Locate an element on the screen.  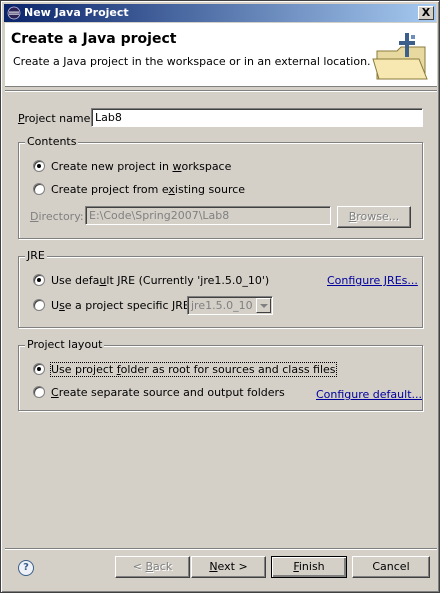
project-layout-group: Project layout is located at coordinates (220, 374).